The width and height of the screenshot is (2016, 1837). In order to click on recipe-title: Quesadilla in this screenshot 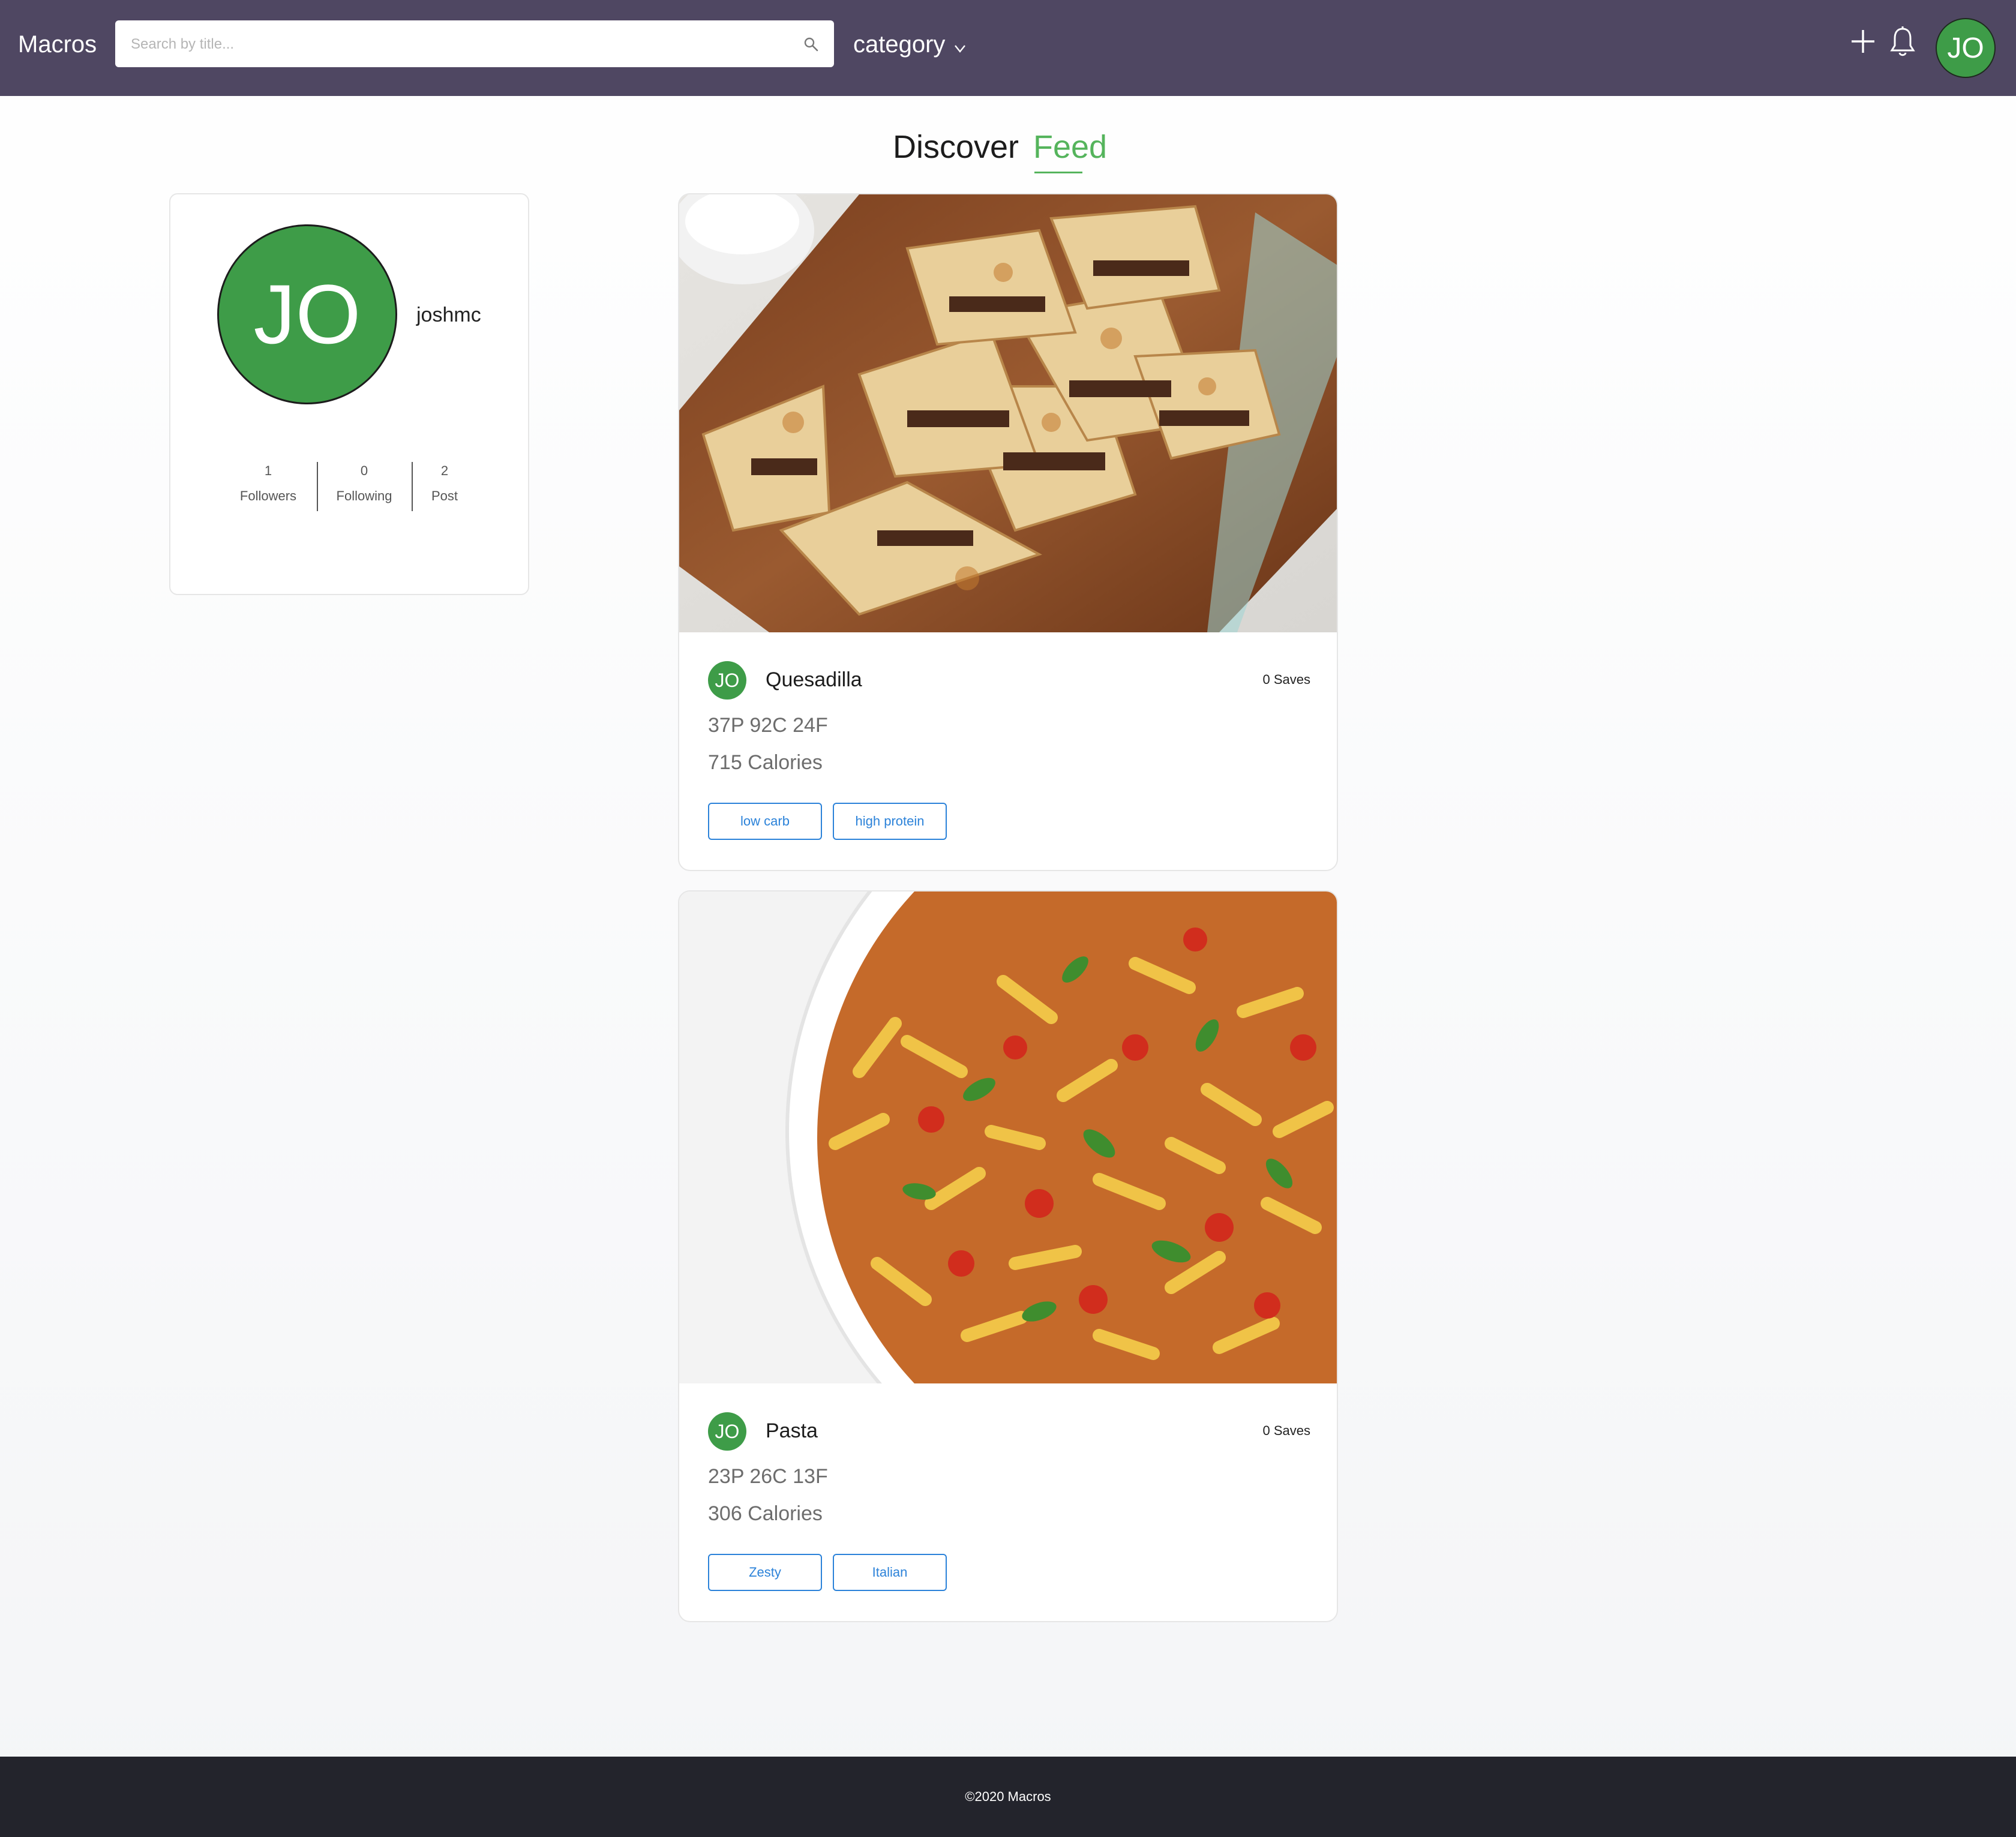, I will do `click(814, 680)`.